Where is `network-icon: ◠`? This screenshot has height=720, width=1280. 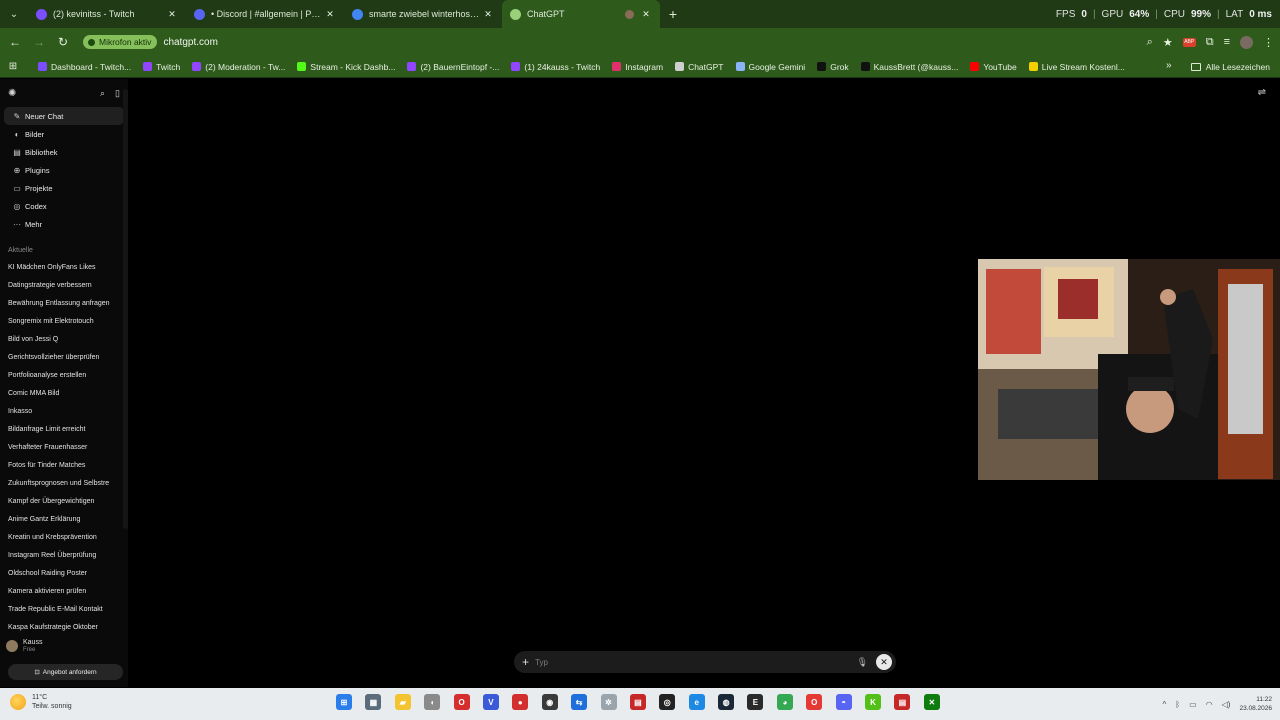 network-icon: ◠ is located at coordinates (1209, 704).